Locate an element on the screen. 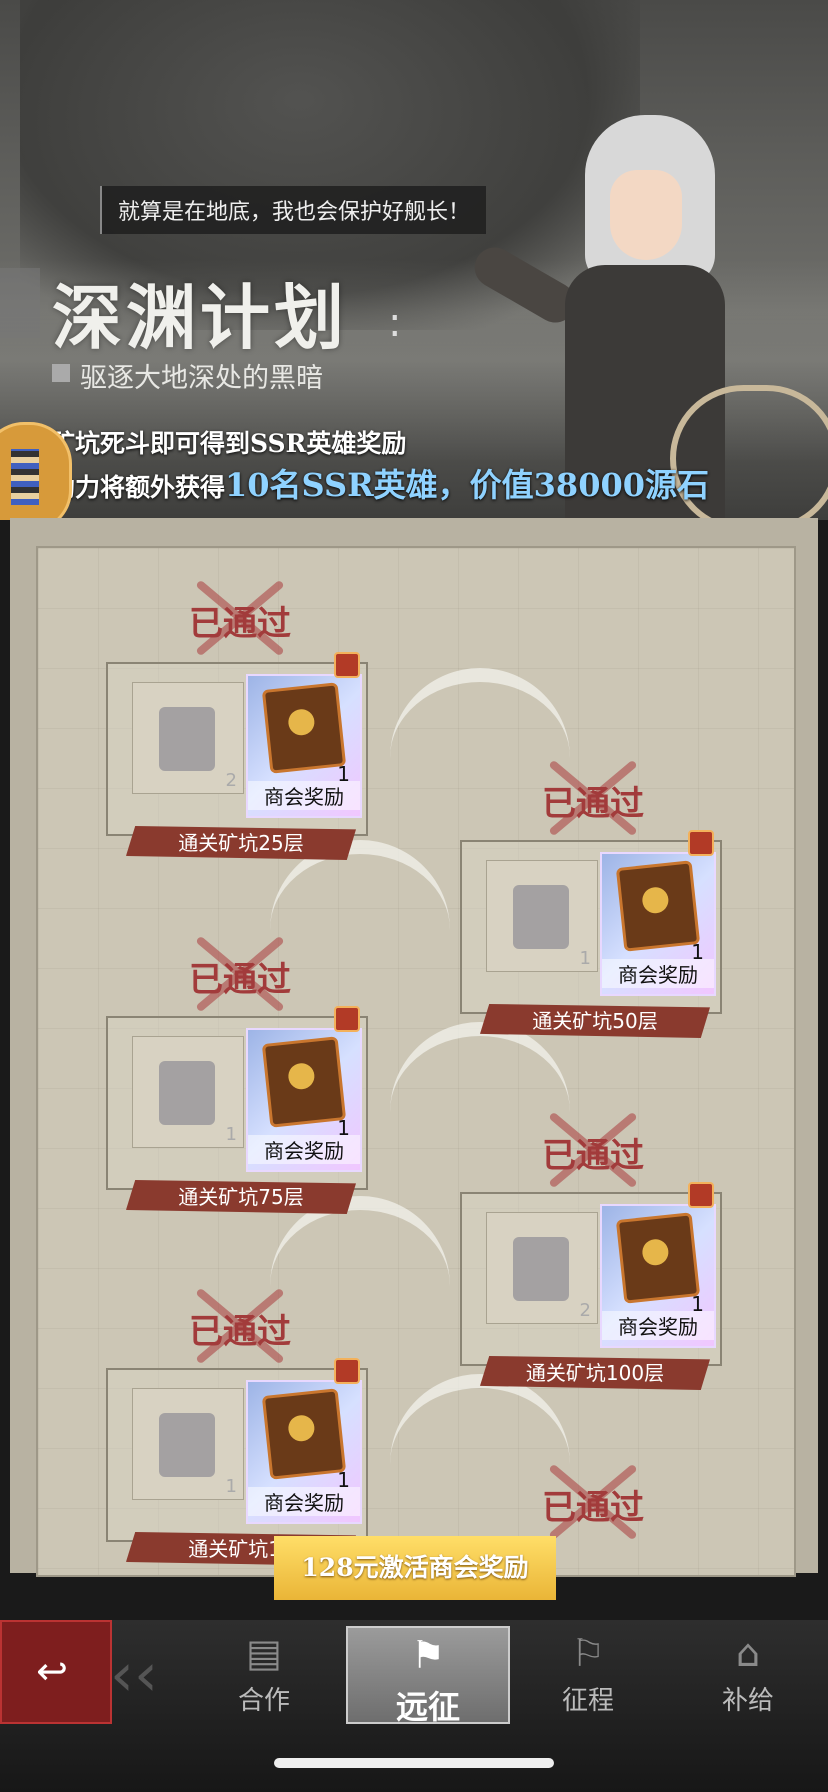 The width and height of the screenshot is (828, 1792). milestone-ribbon: 通关矿坑100层 is located at coordinates (595, 1373).